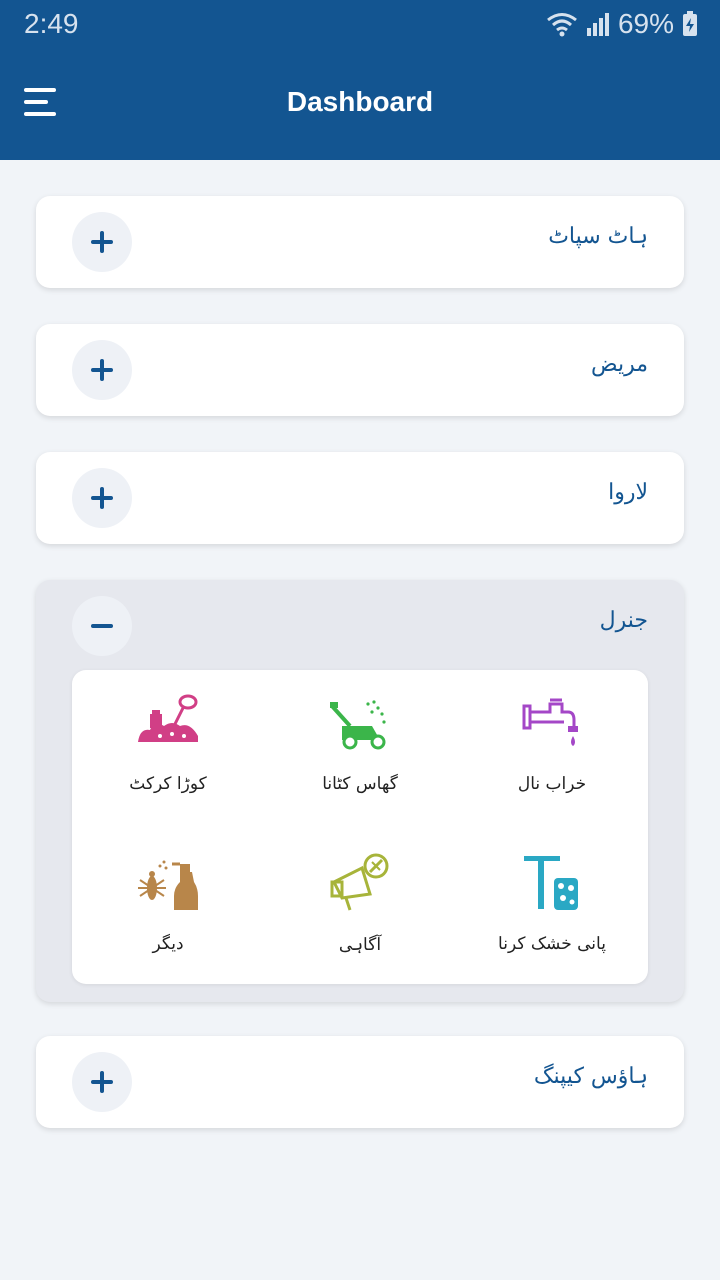 The height and width of the screenshot is (1280, 720). I want to click on lawn-mower-icon, so click(358, 725).